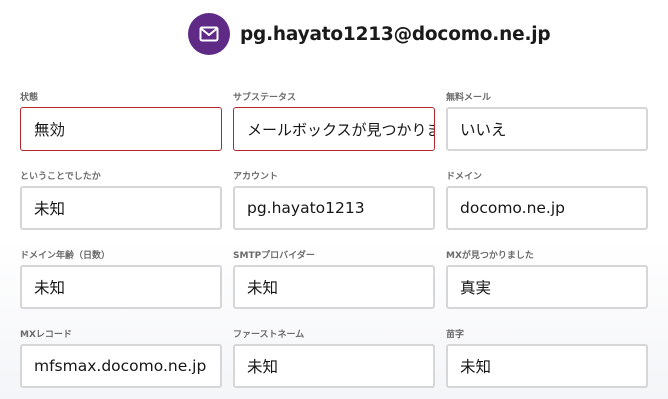  I want to click on field-did-you-mean: ということでしたか 未知, so click(121, 200).